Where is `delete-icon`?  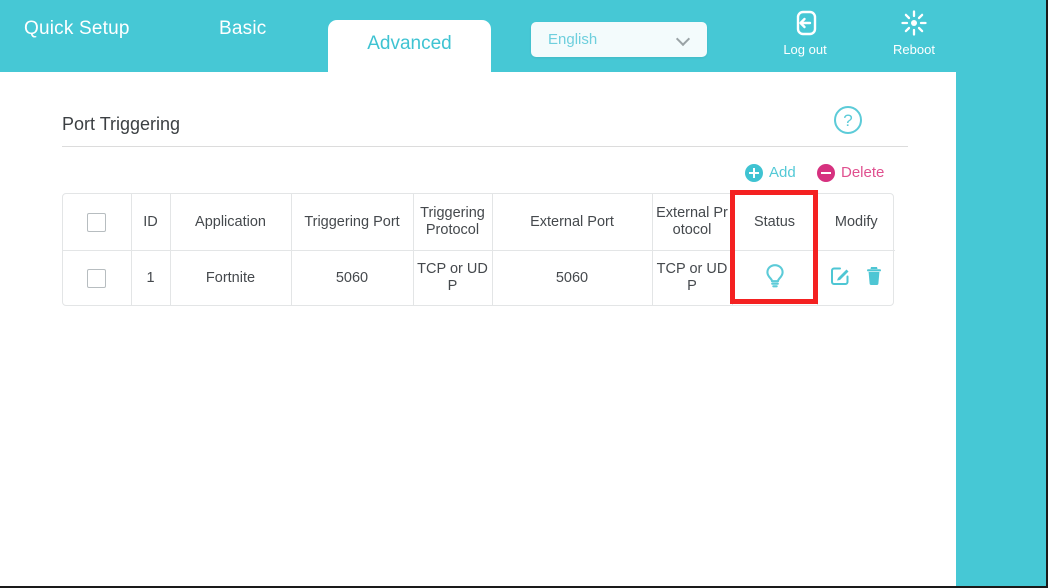 delete-icon is located at coordinates (874, 278).